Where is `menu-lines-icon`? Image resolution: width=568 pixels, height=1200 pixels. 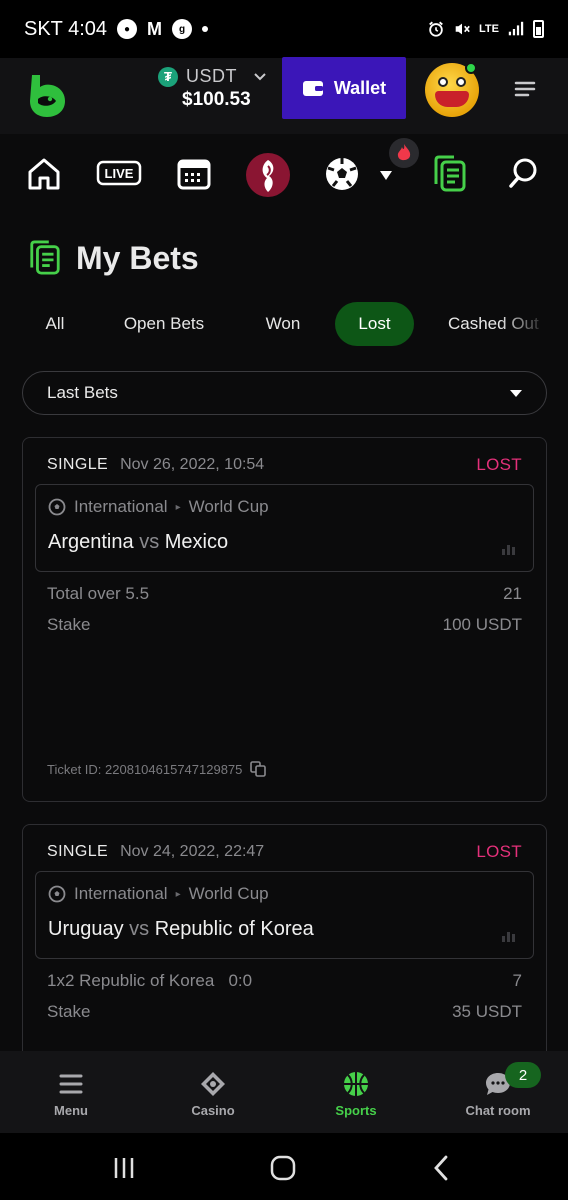 menu-lines-icon is located at coordinates (525, 89).